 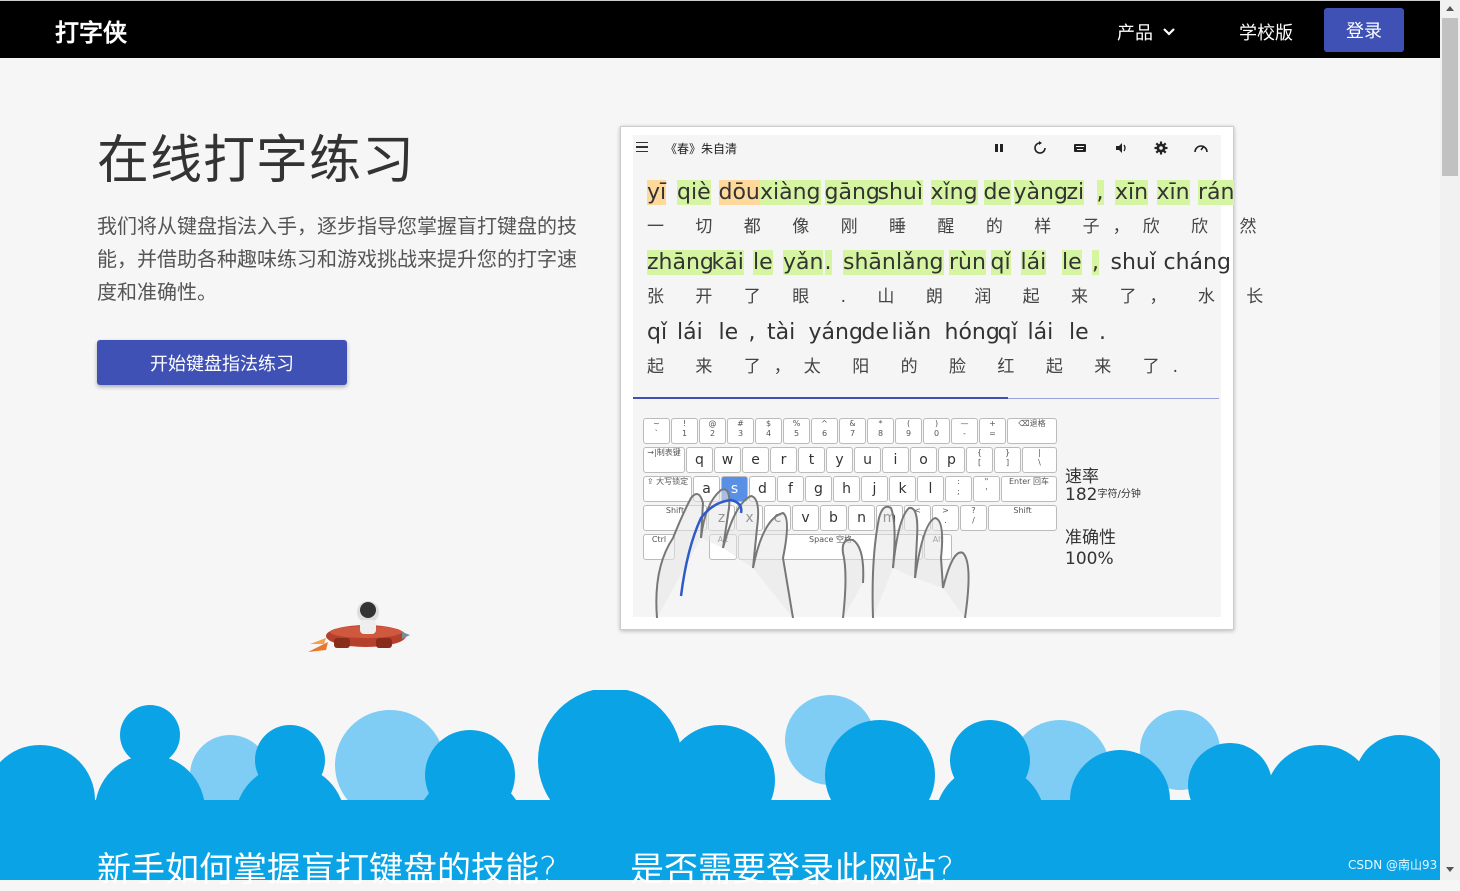 What do you see at coordinates (833, 518) in the screenshot?
I see `key: b` at bounding box center [833, 518].